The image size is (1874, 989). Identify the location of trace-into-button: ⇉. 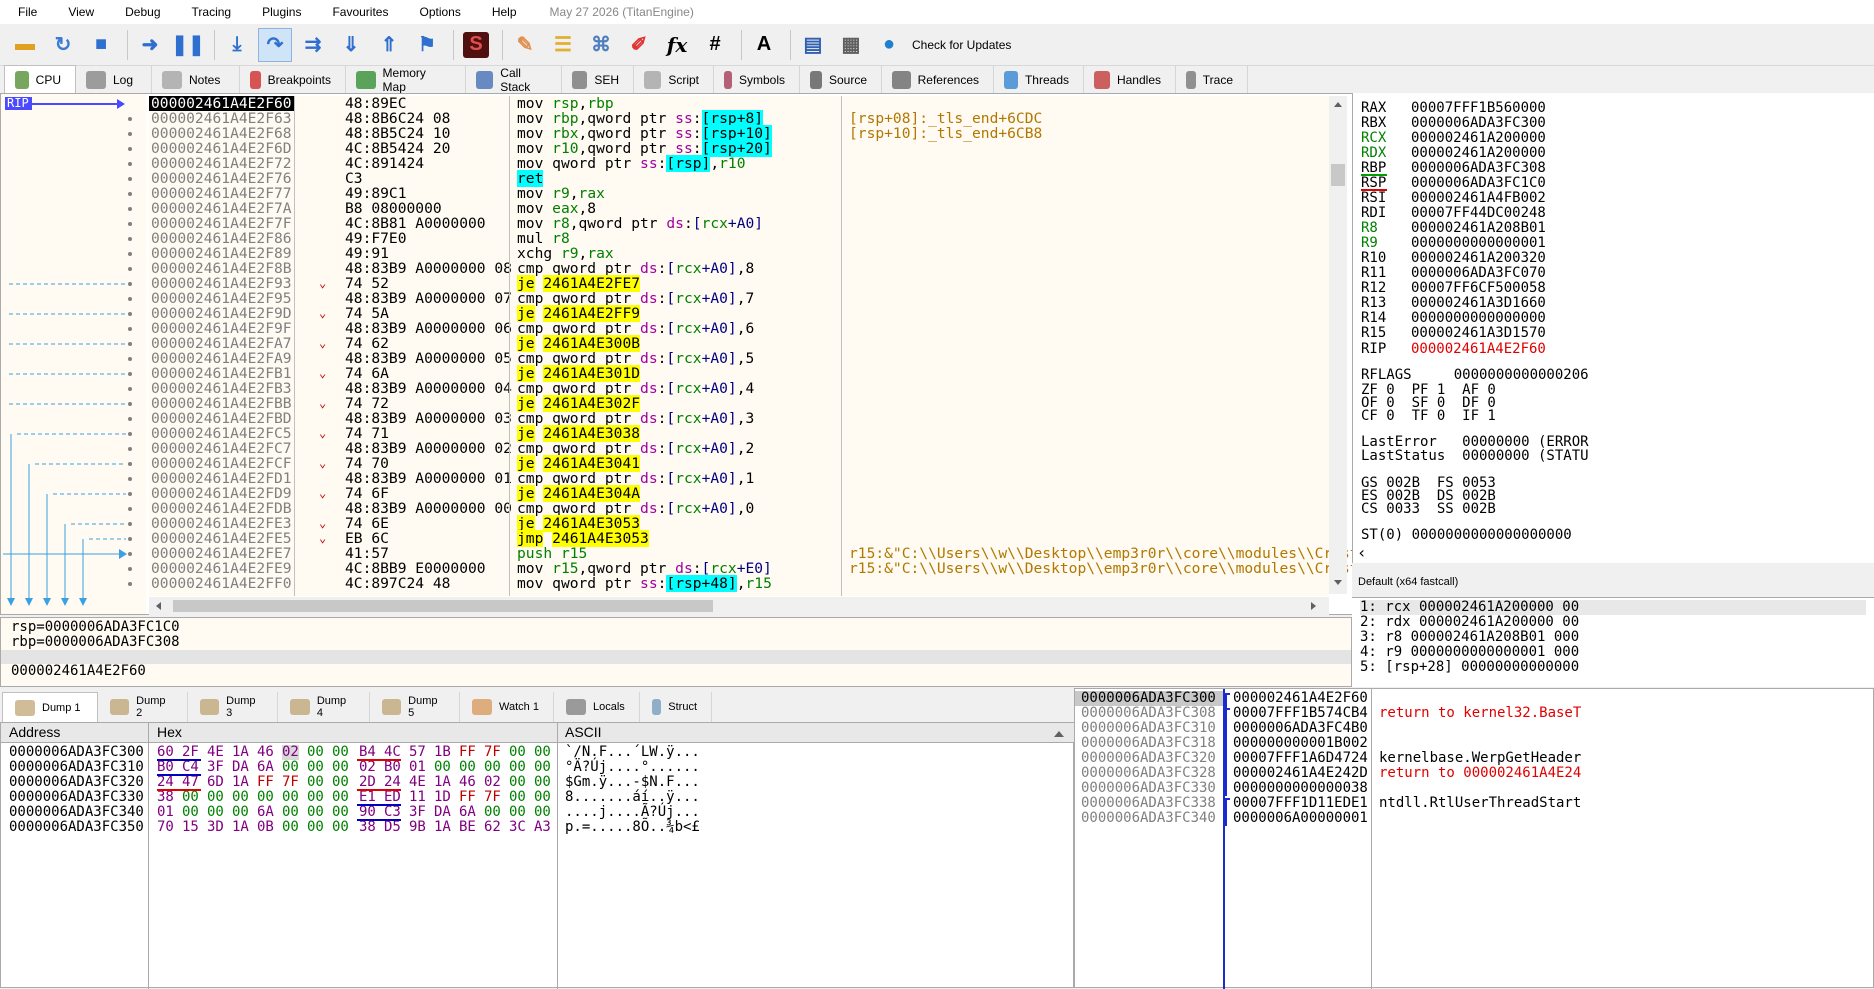
(313, 45).